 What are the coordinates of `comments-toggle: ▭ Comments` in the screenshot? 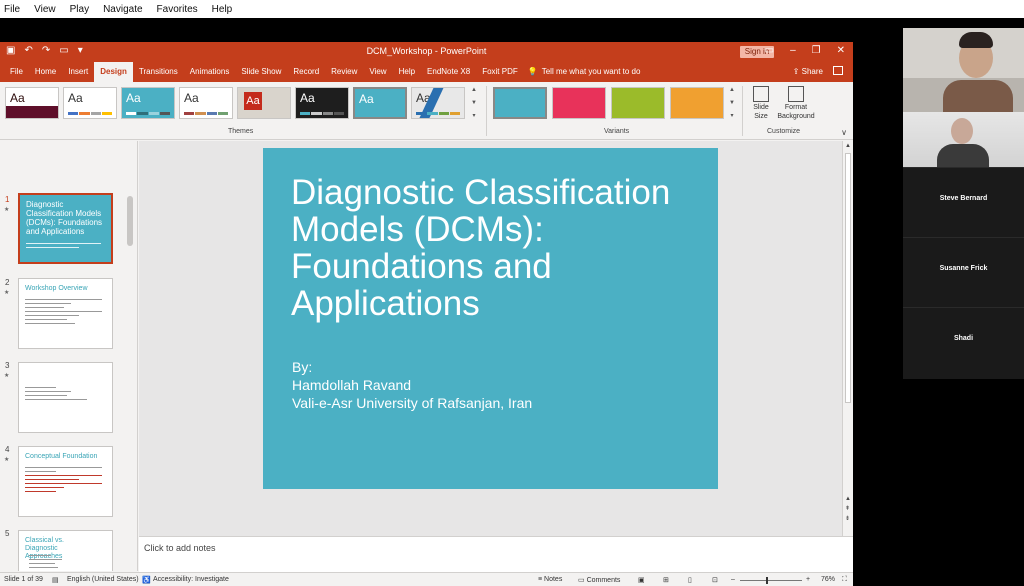 It's located at (599, 580).